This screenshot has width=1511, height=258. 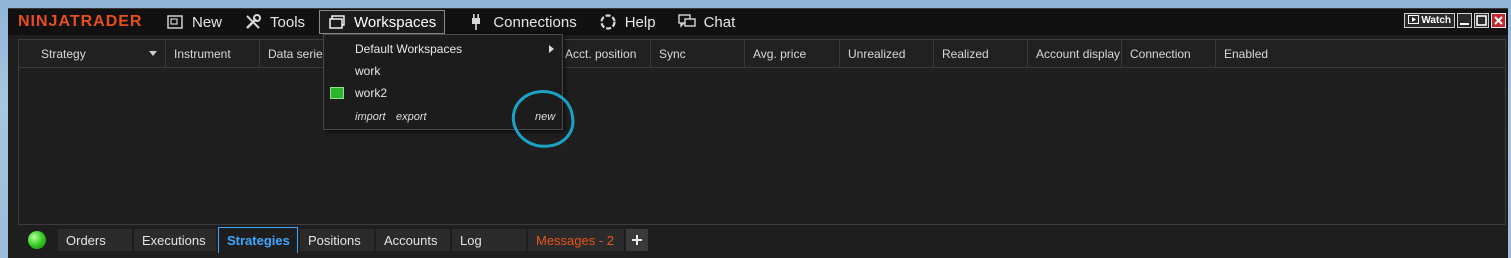 I want to click on minimize-icon, so click(x=1464, y=20).